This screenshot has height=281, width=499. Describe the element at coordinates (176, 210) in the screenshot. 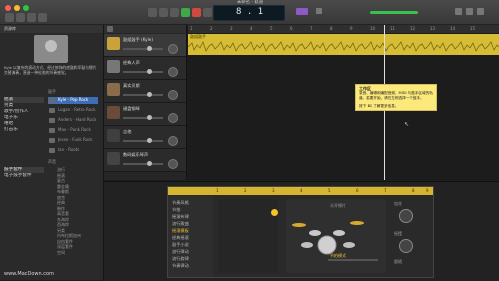

I see `pattern-item: 节拍` at that location.